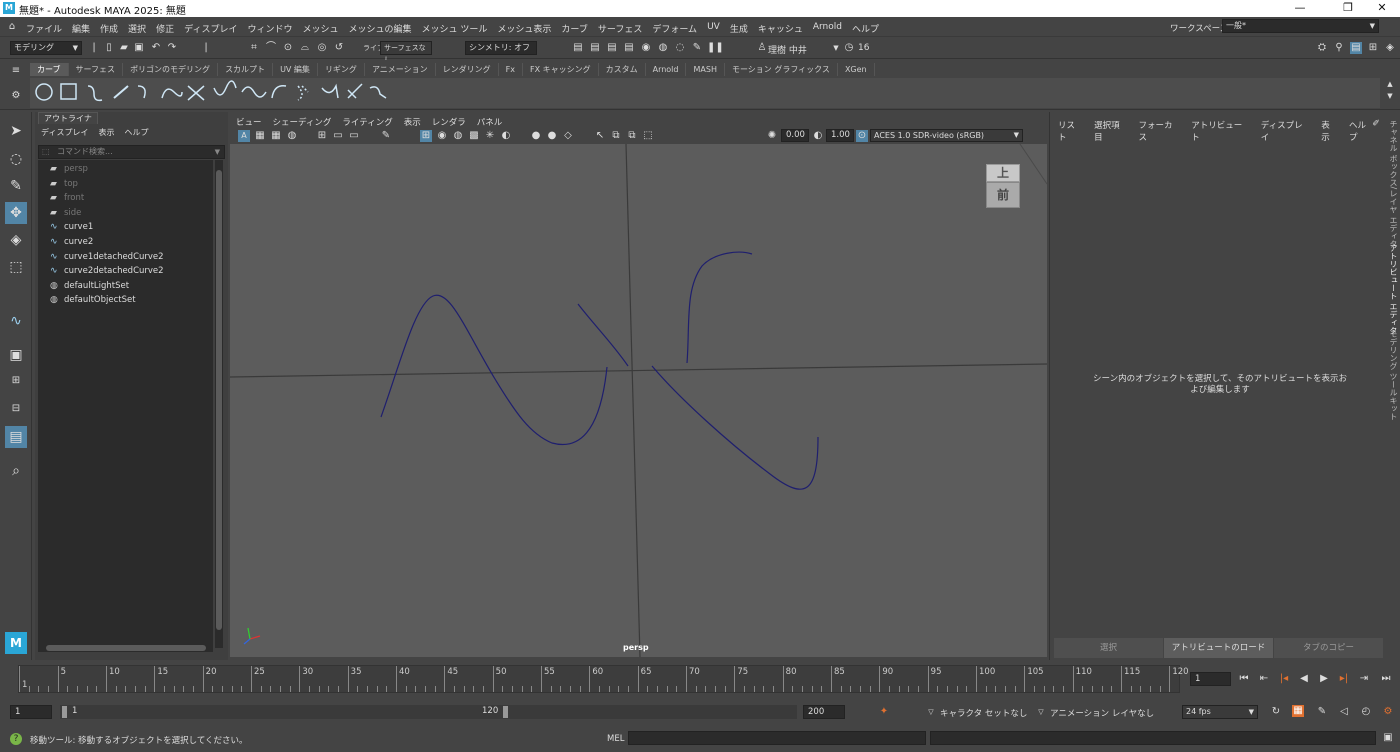 Image resolution: width=1400 pixels, height=752 pixels. Describe the element at coordinates (1366, 712) in the screenshot. I see `playback-speed-icon: ◴` at that location.